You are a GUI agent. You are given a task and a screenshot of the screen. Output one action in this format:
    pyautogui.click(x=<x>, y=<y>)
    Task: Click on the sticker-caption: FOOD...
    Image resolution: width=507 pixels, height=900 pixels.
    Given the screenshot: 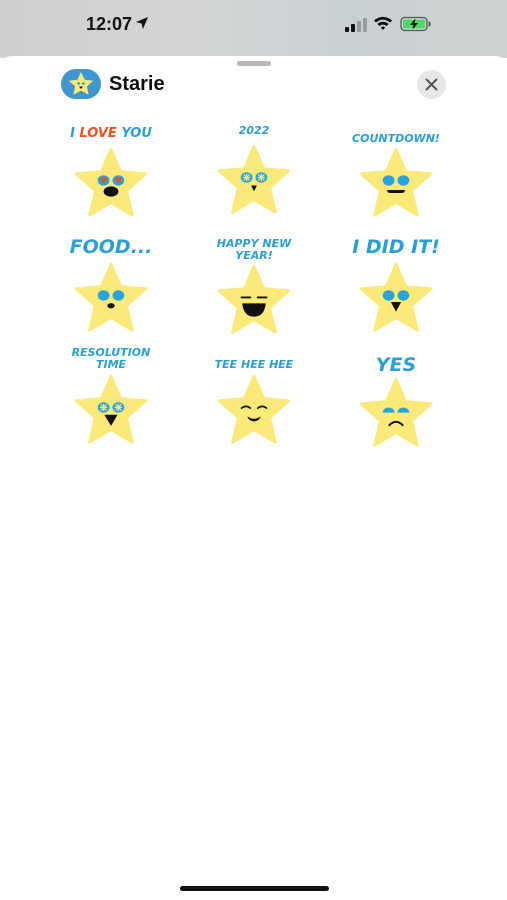 What is the action you would take?
    pyautogui.click(x=111, y=247)
    